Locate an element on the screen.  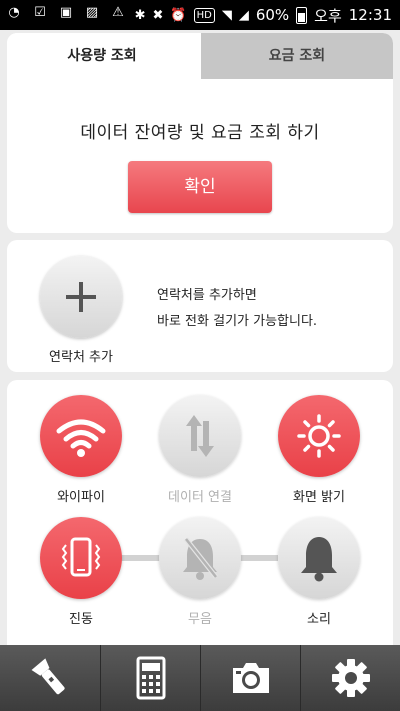
camera-button is located at coordinates (250, 678).